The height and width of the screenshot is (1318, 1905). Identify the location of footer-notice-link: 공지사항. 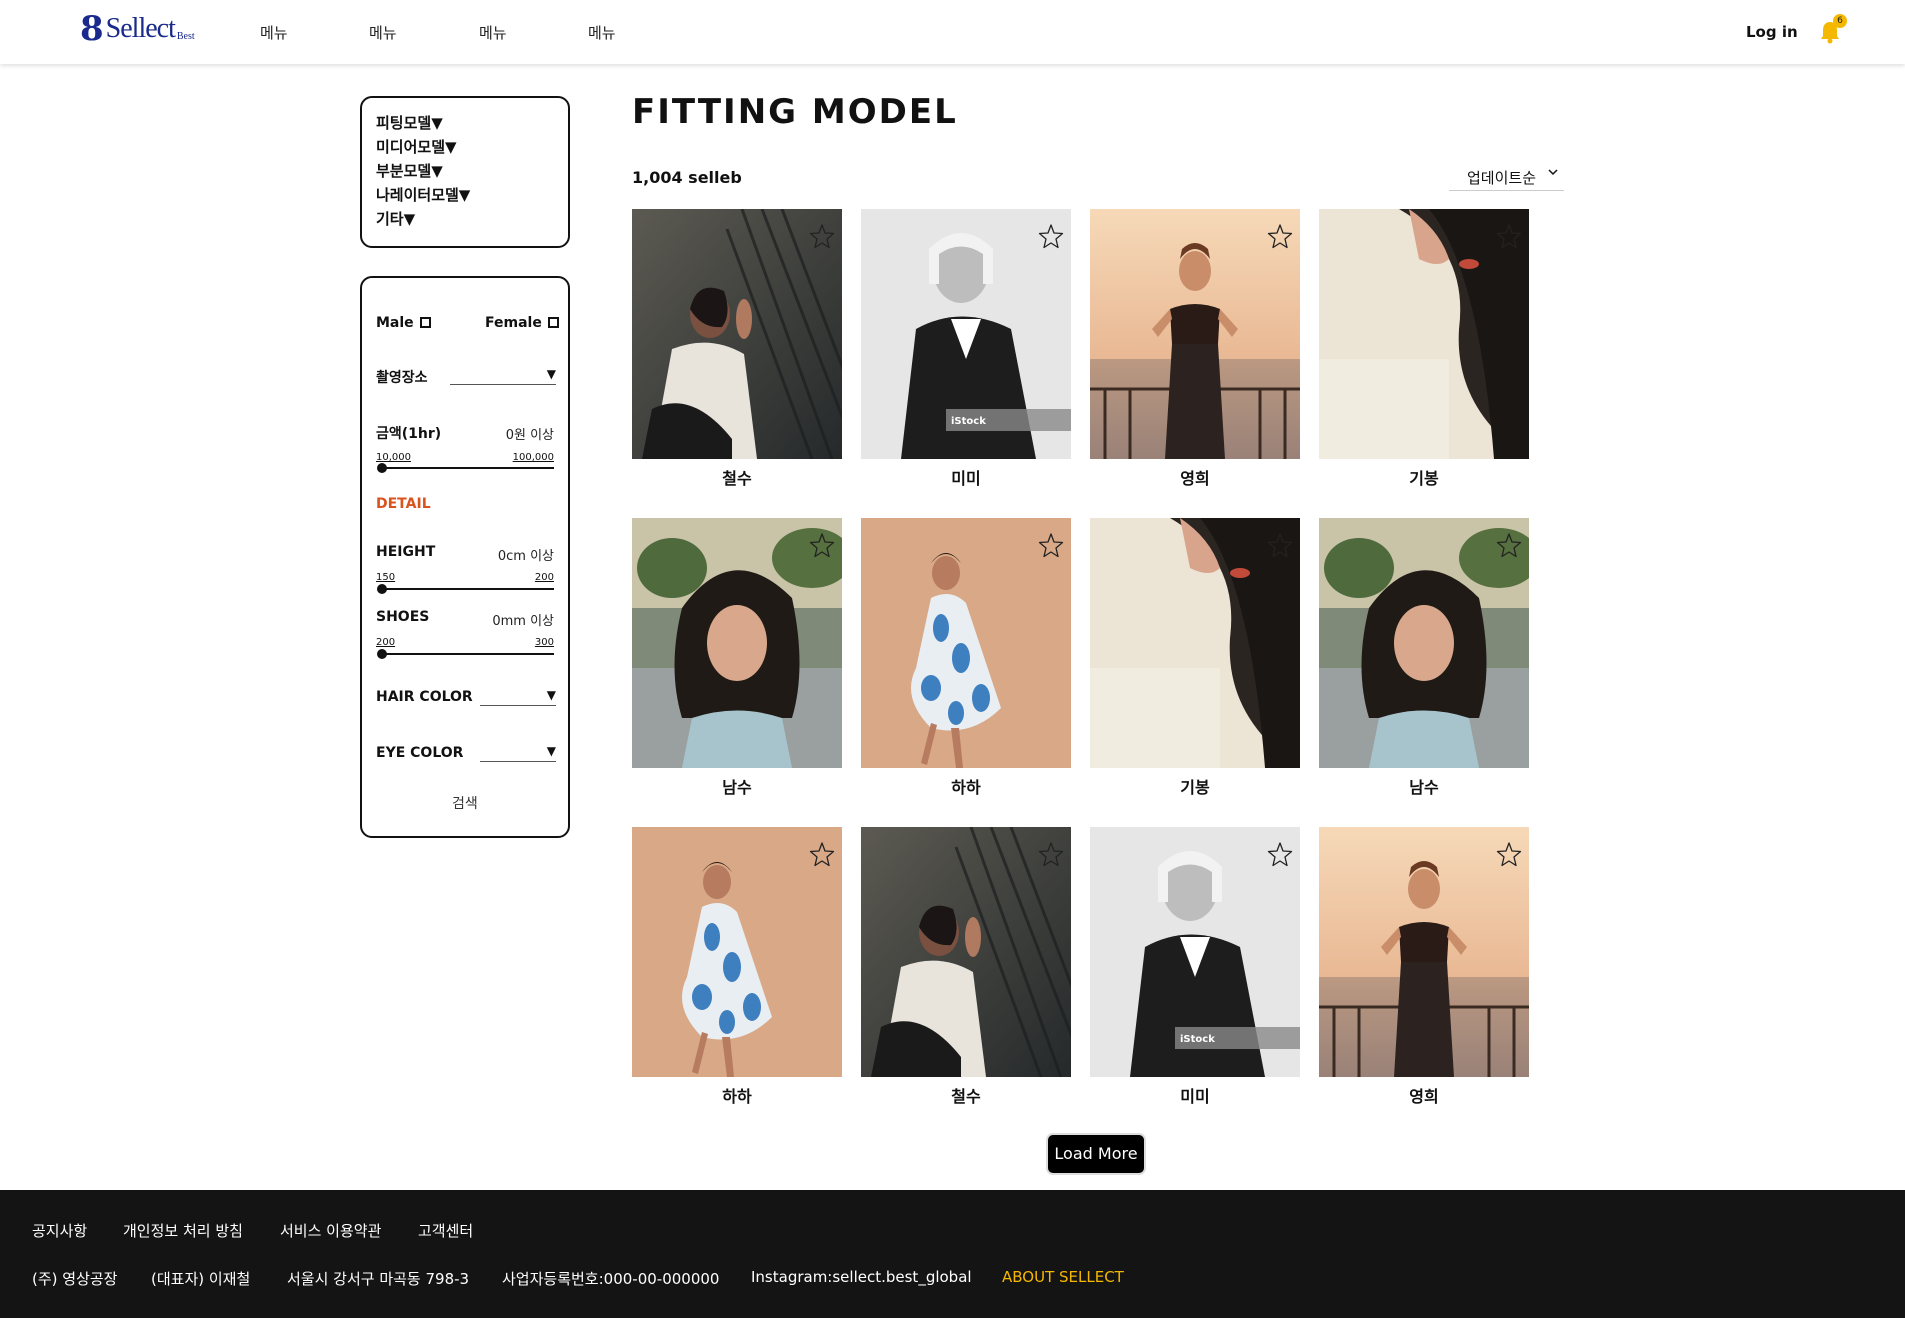
(59, 1230).